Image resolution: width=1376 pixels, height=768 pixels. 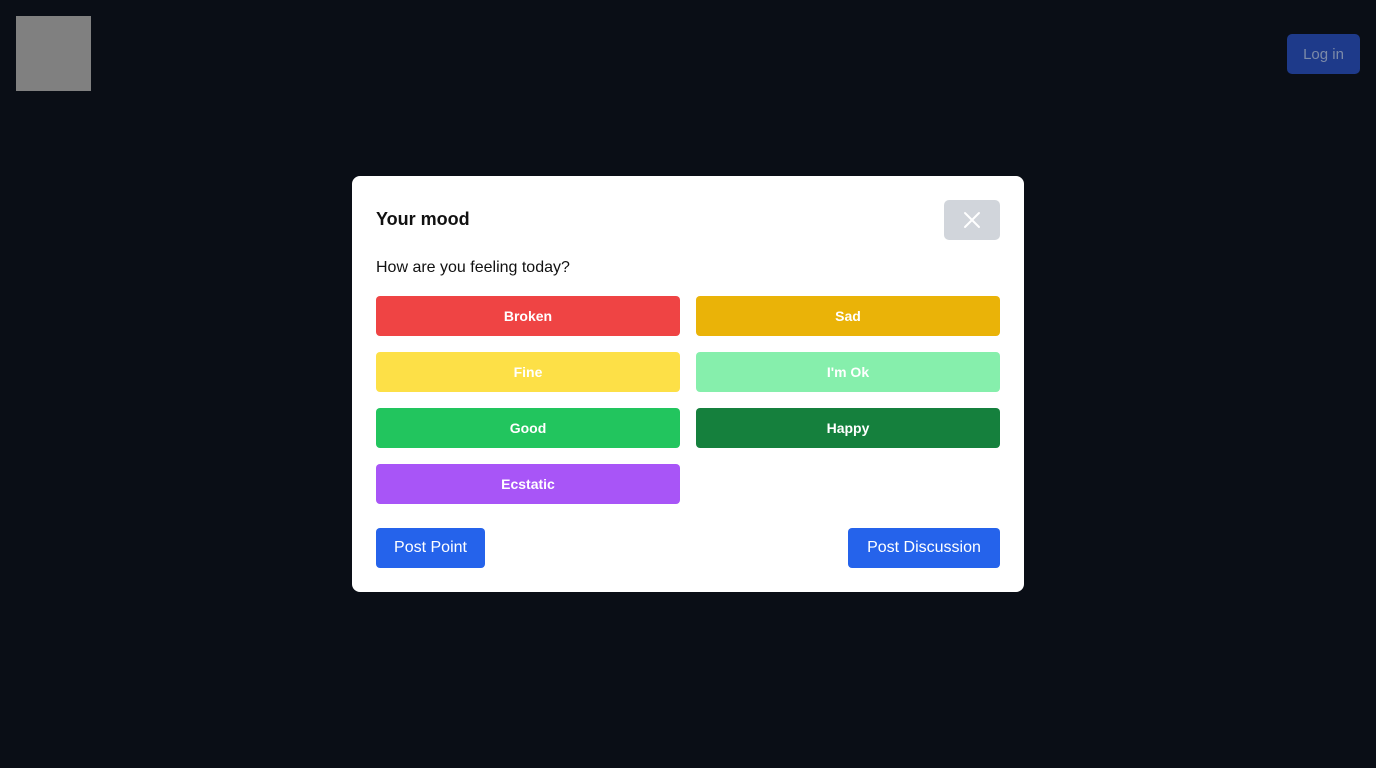 What do you see at coordinates (1323, 54) in the screenshot?
I see `login-button: Log in` at bounding box center [1323, 54].